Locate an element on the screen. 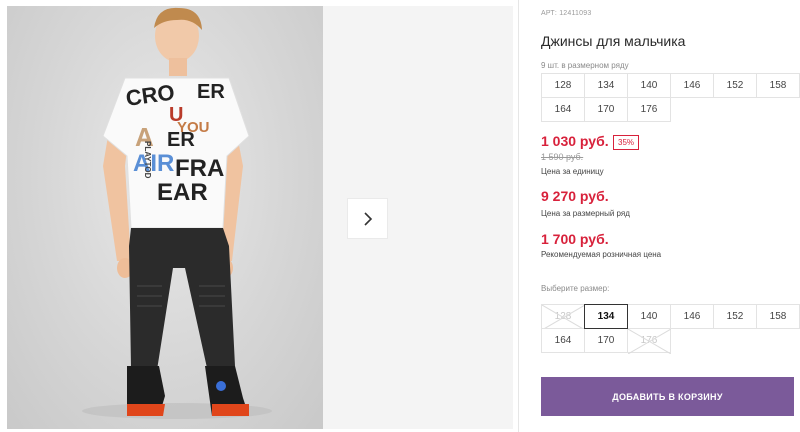 This screenshot has height=432, width=800. old-price: 1 590 руб. is located at coordinates (562, 157).